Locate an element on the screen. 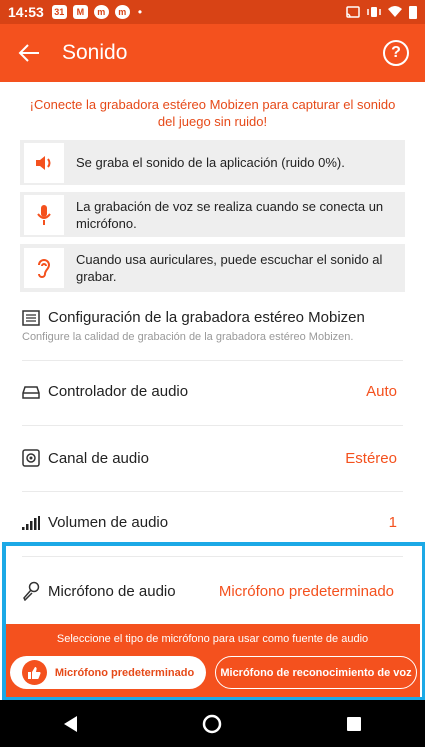 The height and width of the screenshot is (747, 425). navigation-bar is located at coordinates (212, 723).